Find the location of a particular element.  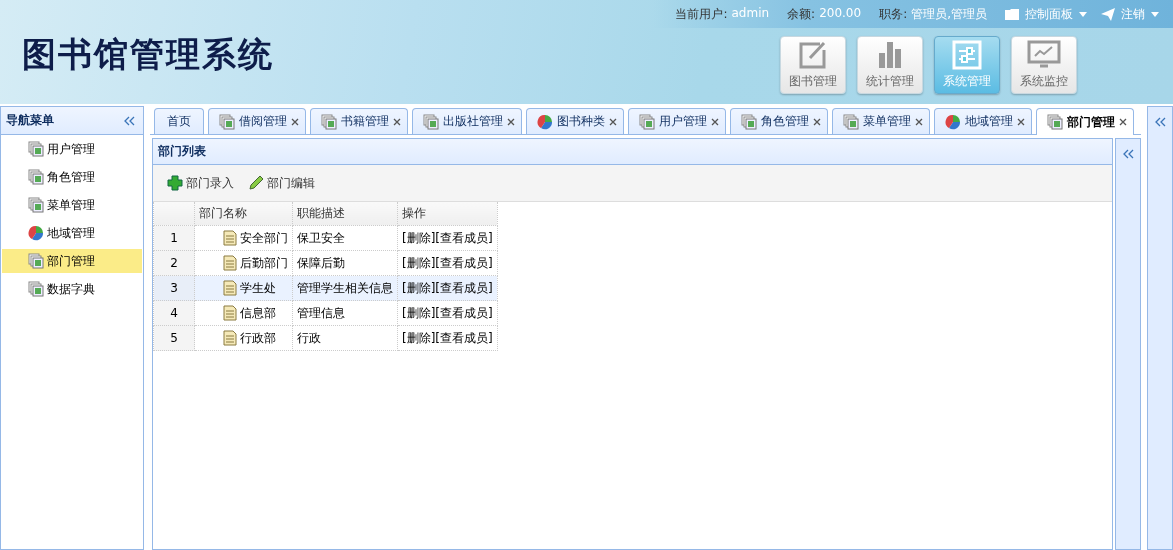

tab: 借阅管理 is located at coordinates (257, 121).